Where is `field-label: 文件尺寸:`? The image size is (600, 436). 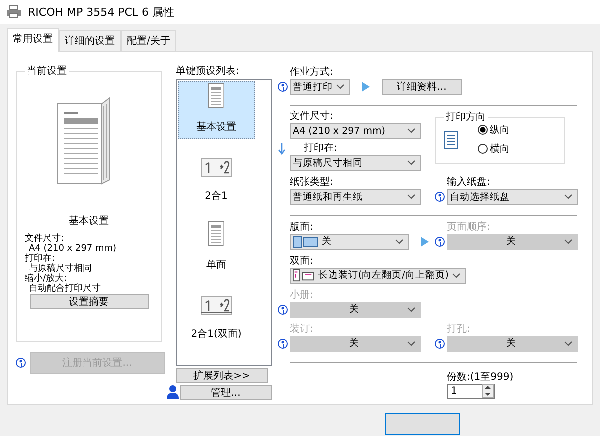
field-label: 文件尺寸: is located at coordinates (311, 117).